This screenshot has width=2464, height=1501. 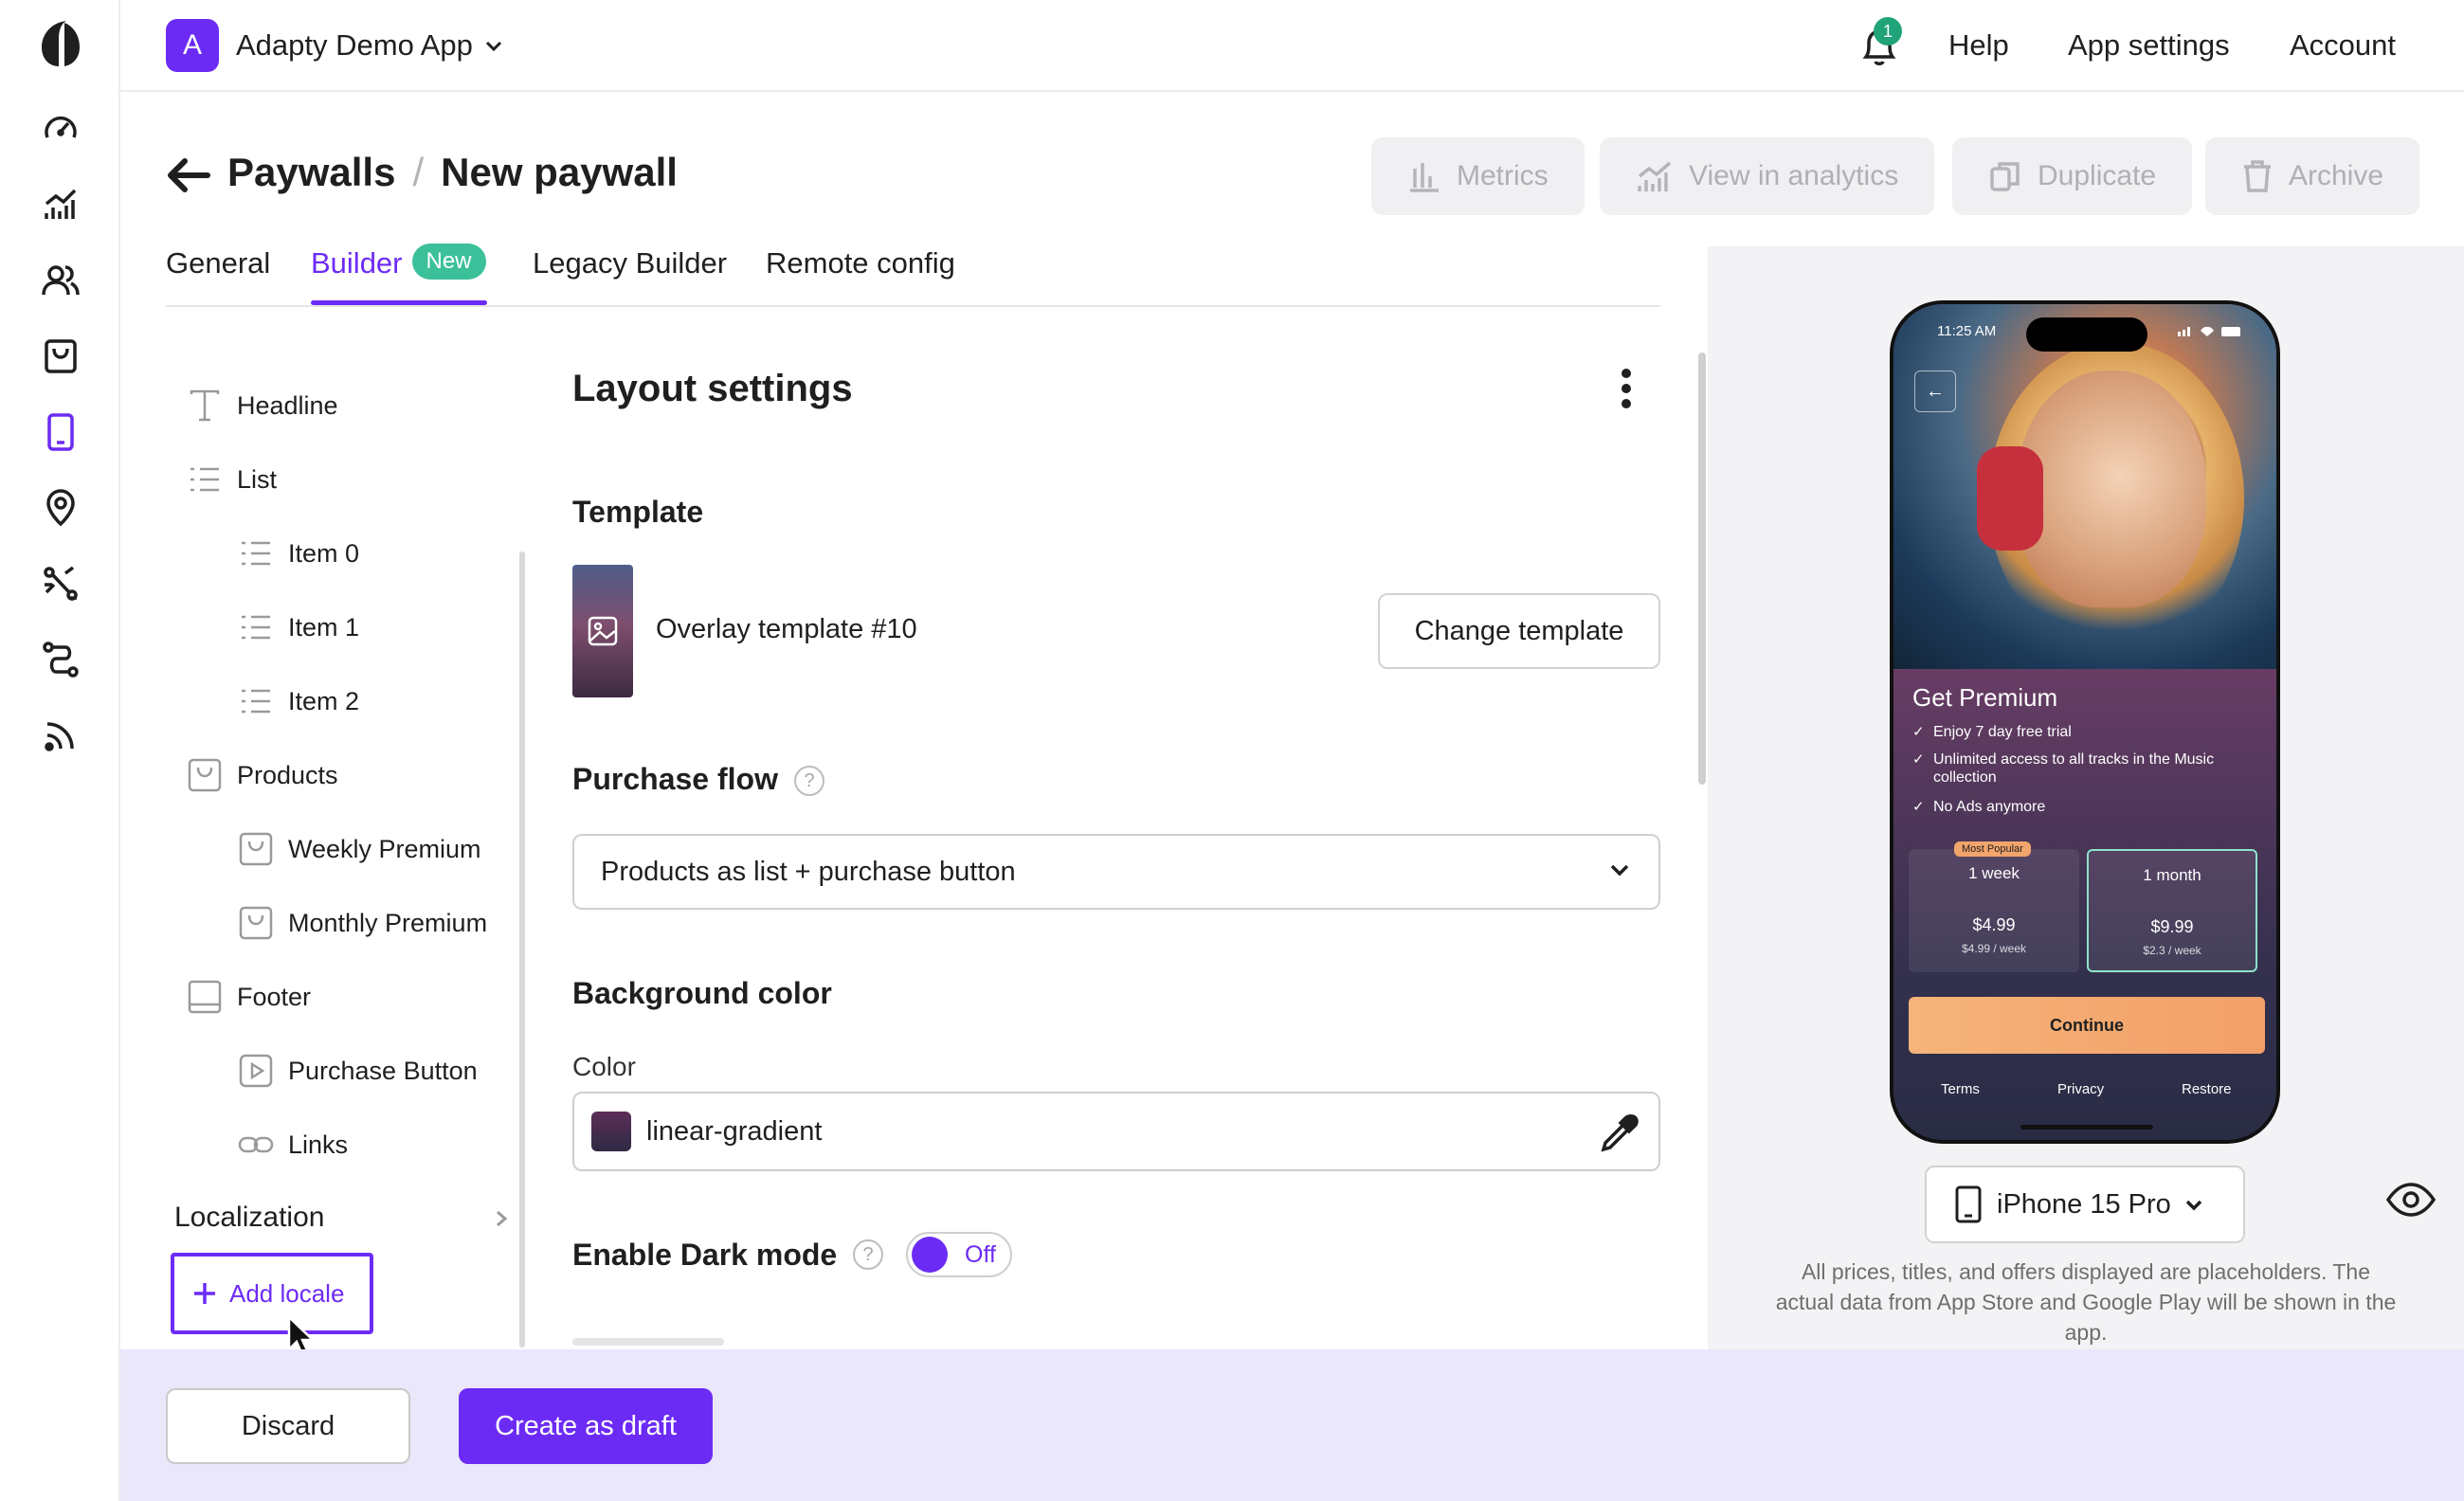 What do you see at coordinates (586, 1426) in the screenshot?
I see `create-as-draft-button: Create as draft` at bounding box center [586, 1426].